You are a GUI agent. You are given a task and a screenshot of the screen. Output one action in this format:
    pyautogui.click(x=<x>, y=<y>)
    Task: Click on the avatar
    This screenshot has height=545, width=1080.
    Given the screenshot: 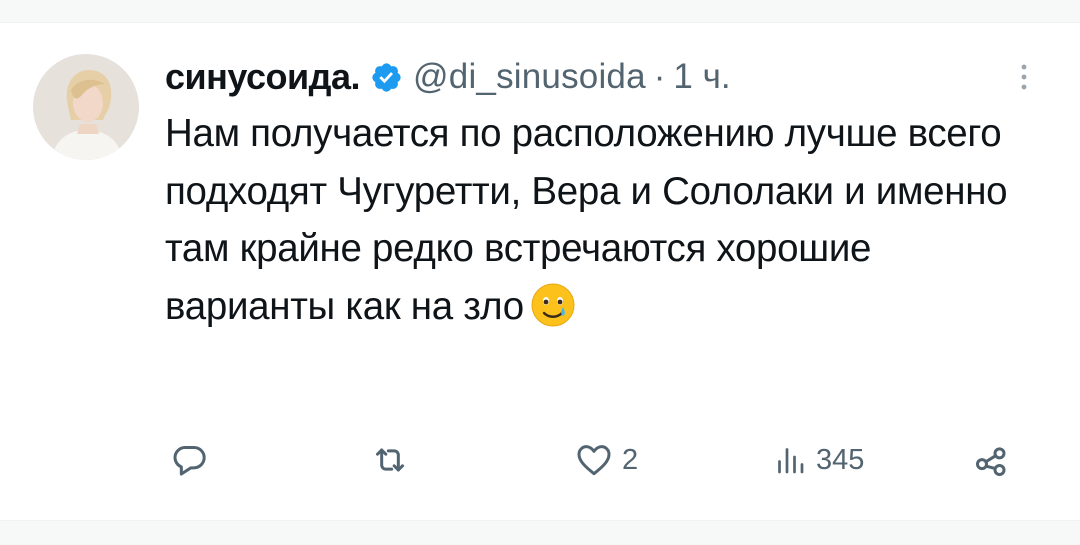 What is the action you would take?
    pyautogui.click(x=86, y=107)
    